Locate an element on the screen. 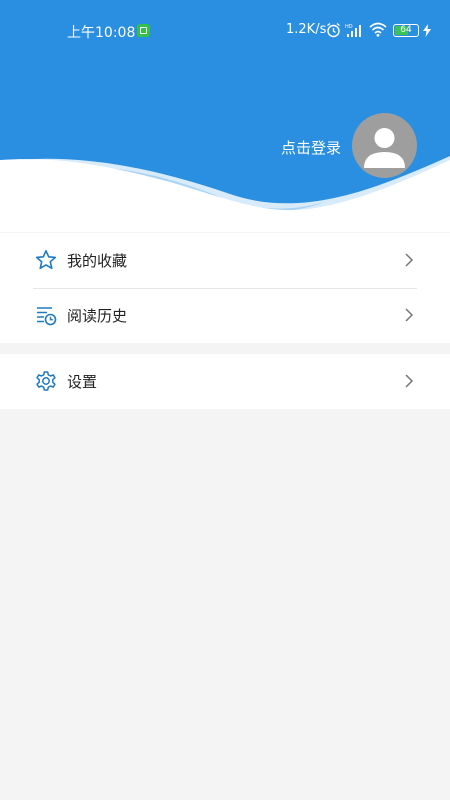 The image size is (450, 800). menu-group-main: 我的收藏 阅读历史 is located at coordinates (225, 288).